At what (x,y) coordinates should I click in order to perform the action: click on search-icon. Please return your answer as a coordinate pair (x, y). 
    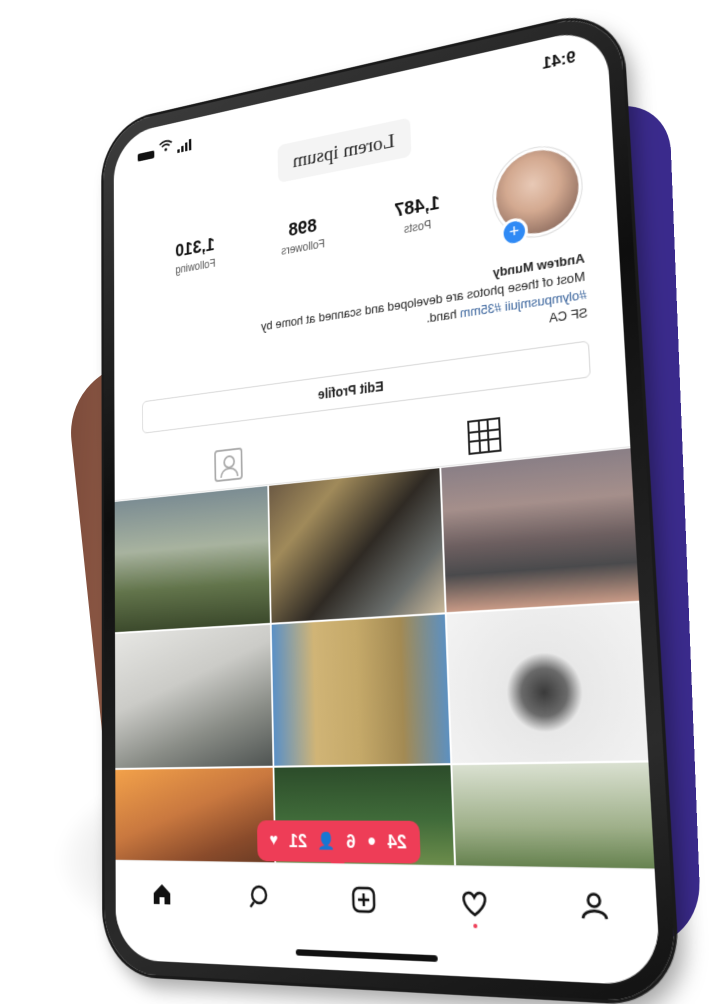
    Looking at the image, I should click on (259, 897).